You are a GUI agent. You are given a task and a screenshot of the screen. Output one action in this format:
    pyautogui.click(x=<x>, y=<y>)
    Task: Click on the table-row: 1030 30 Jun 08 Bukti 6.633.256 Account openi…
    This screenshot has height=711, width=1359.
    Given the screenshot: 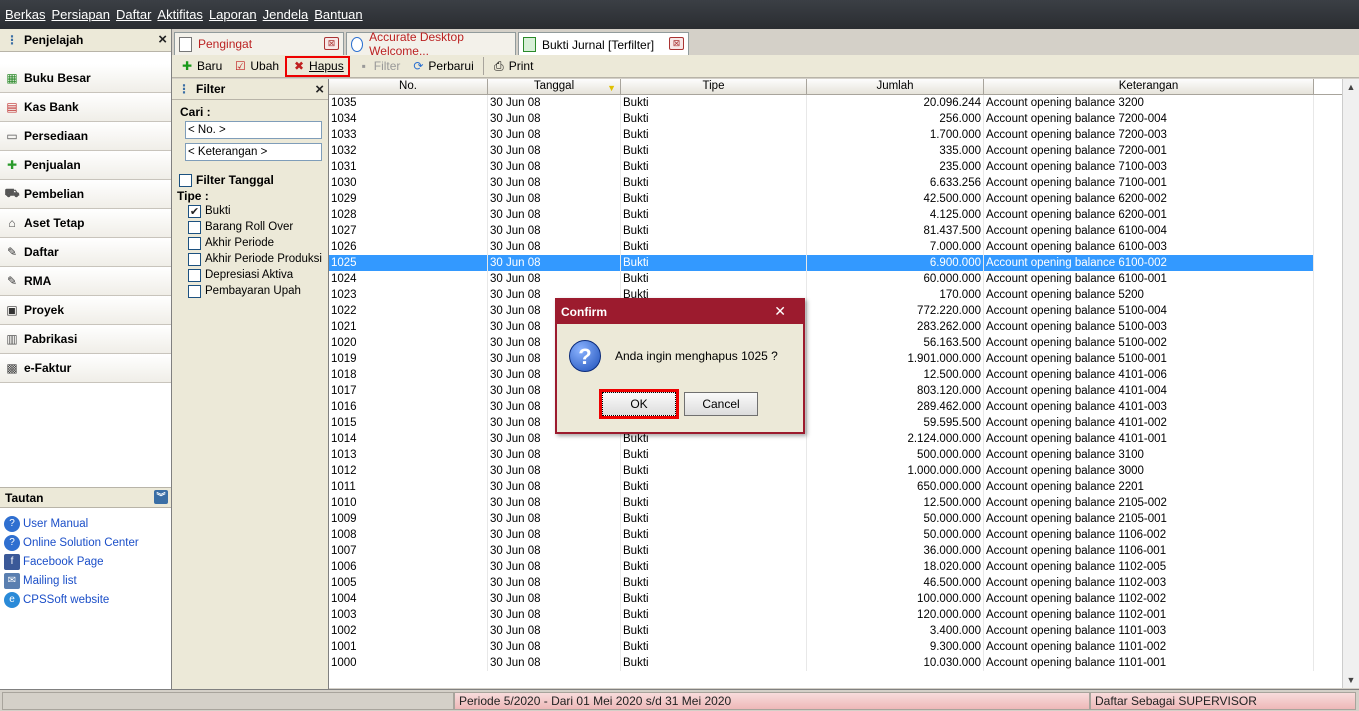 What is the action you would take?
    pyautogui.click(x=835, y=183)
    